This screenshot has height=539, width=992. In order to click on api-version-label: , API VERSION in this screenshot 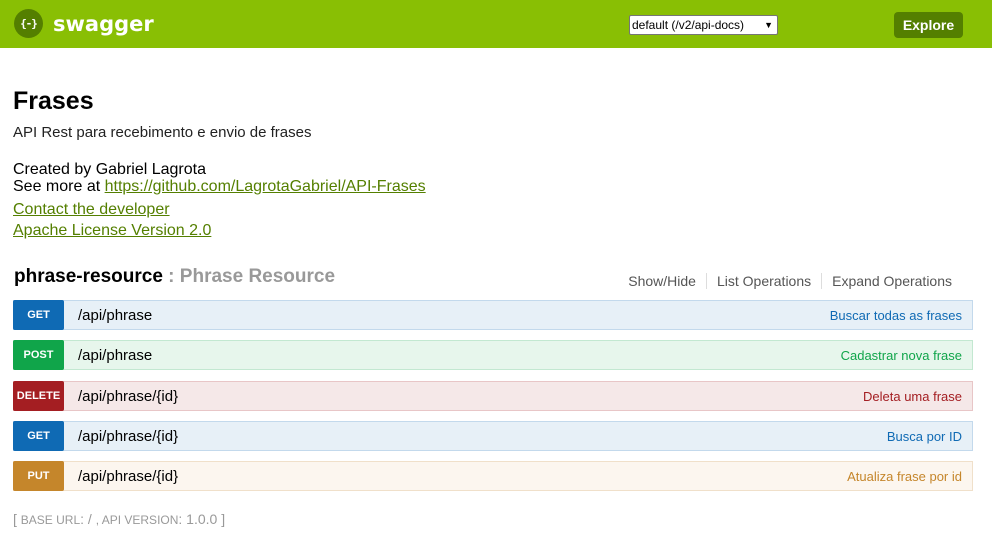, I will do `click(137, 520)`.